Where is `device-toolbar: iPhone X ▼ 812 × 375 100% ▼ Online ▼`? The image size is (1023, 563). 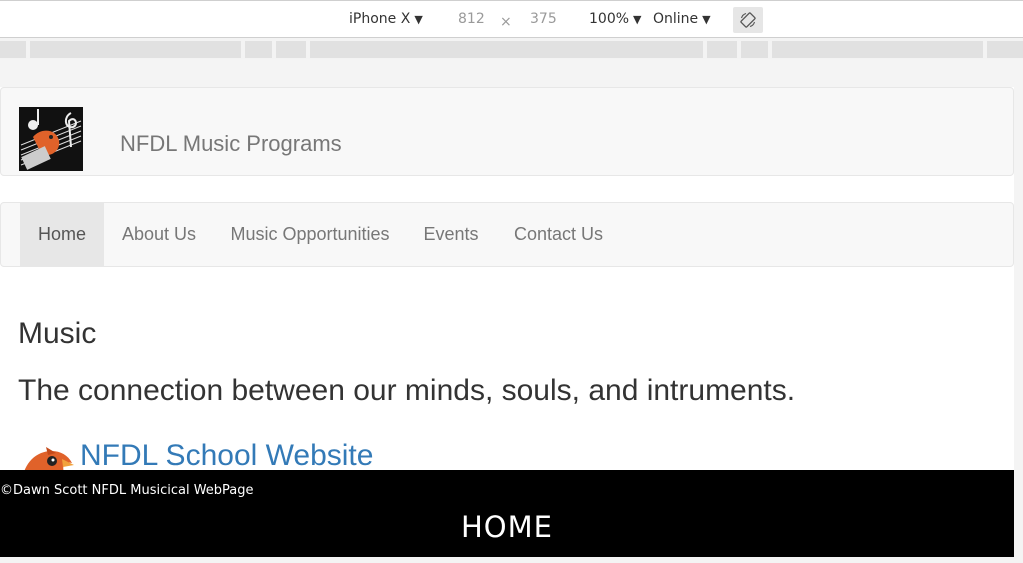 device-toolbar: iPhone X ▼ 812 × 375 100% ▼ Online ▼ is located at coordinates (511, 19).